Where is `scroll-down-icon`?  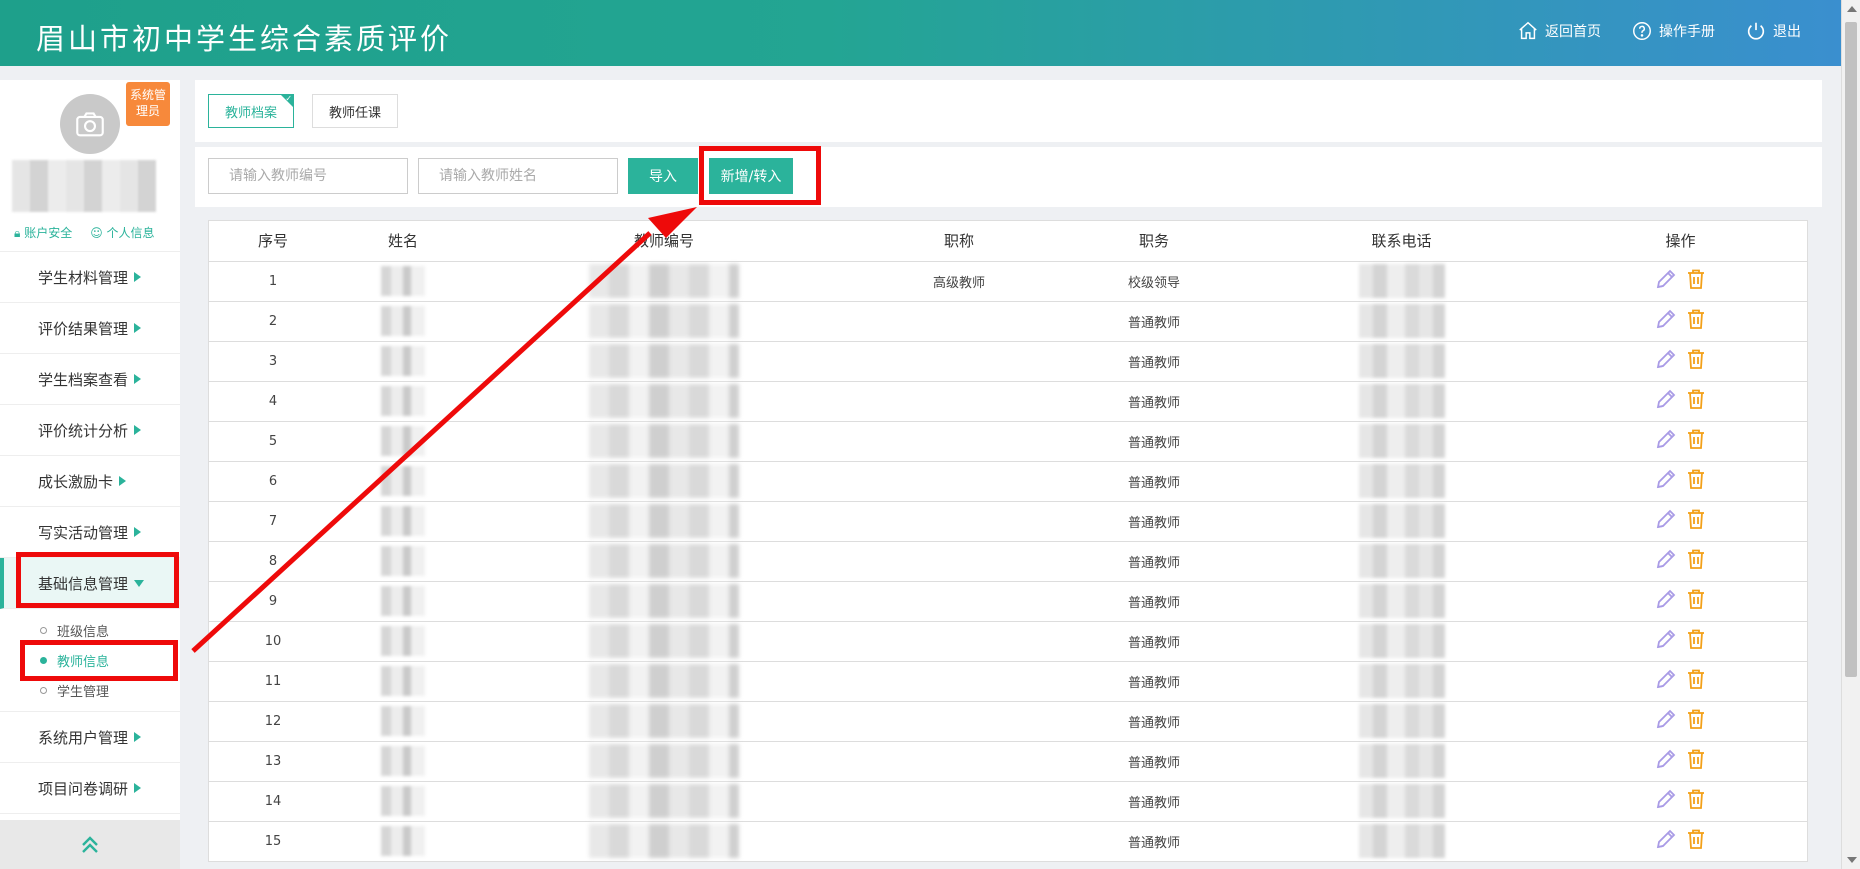 scroll-down-icon is located at coordinates (1852, 860).